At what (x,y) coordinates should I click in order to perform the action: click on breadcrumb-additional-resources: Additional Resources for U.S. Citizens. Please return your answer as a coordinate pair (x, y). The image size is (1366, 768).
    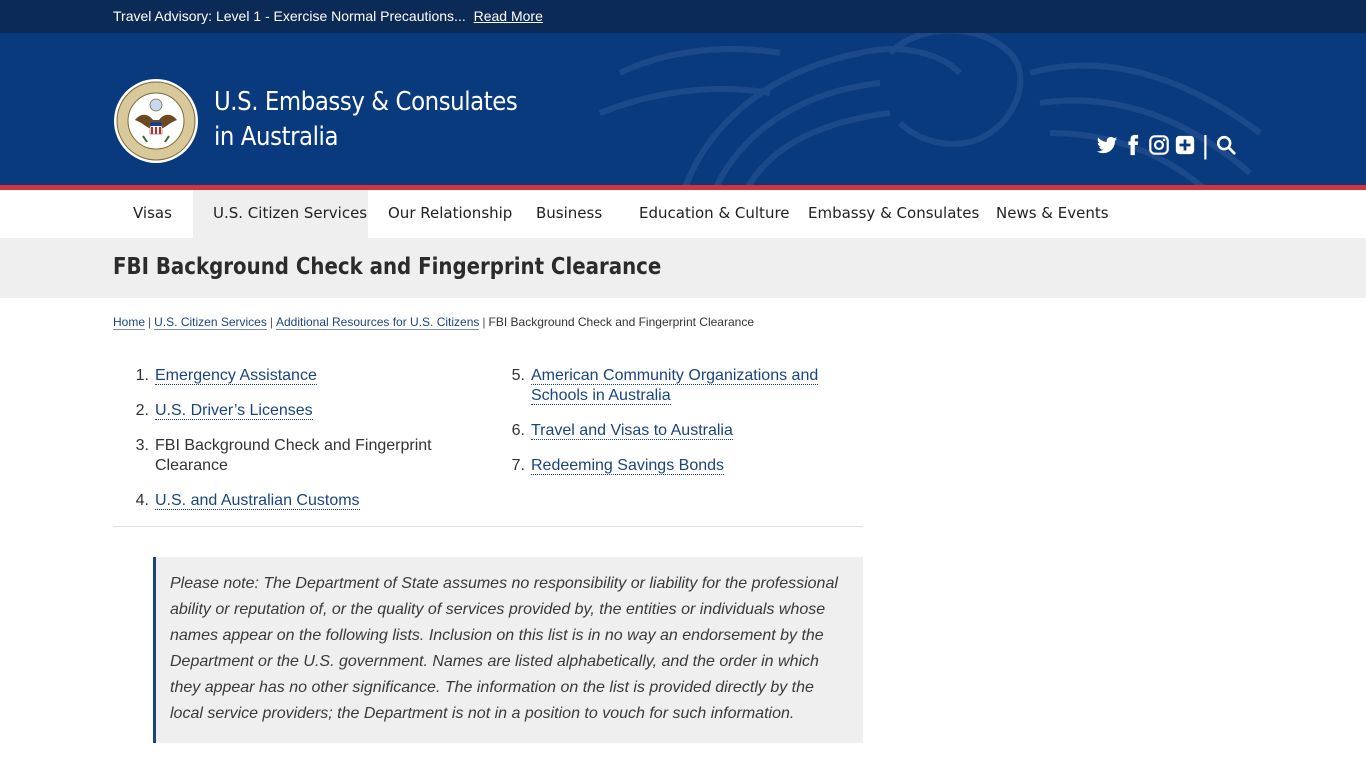
    Looking at the image, I should click on (377, 322).